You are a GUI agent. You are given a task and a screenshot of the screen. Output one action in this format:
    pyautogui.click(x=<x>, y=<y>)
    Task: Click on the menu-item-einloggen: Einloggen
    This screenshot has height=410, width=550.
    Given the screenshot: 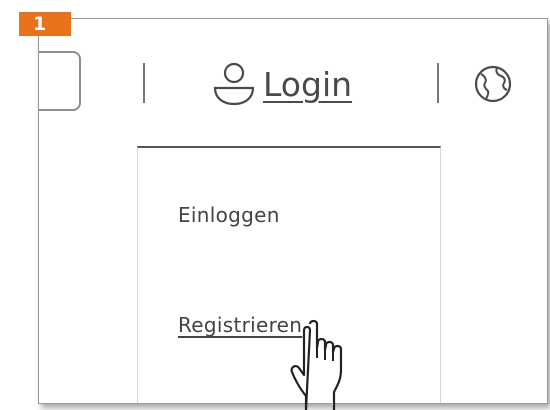 What is the action you would take?
    pyautogui.click(x=229, y=215)
    